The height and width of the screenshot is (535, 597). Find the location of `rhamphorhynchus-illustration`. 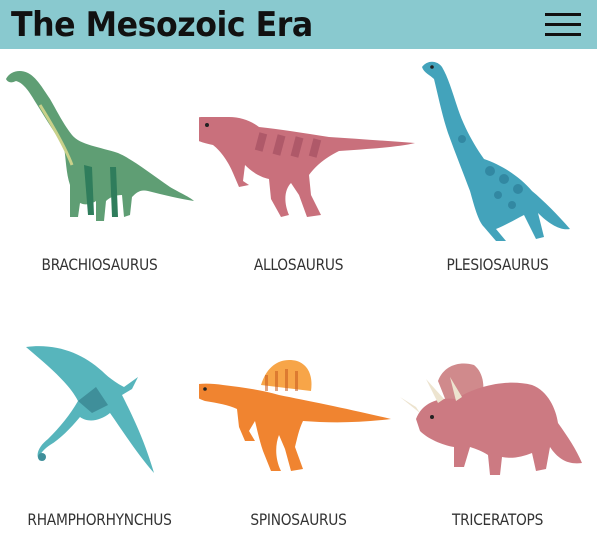

rhamphorhynchus-illustration is located at coordinates (90, 409).